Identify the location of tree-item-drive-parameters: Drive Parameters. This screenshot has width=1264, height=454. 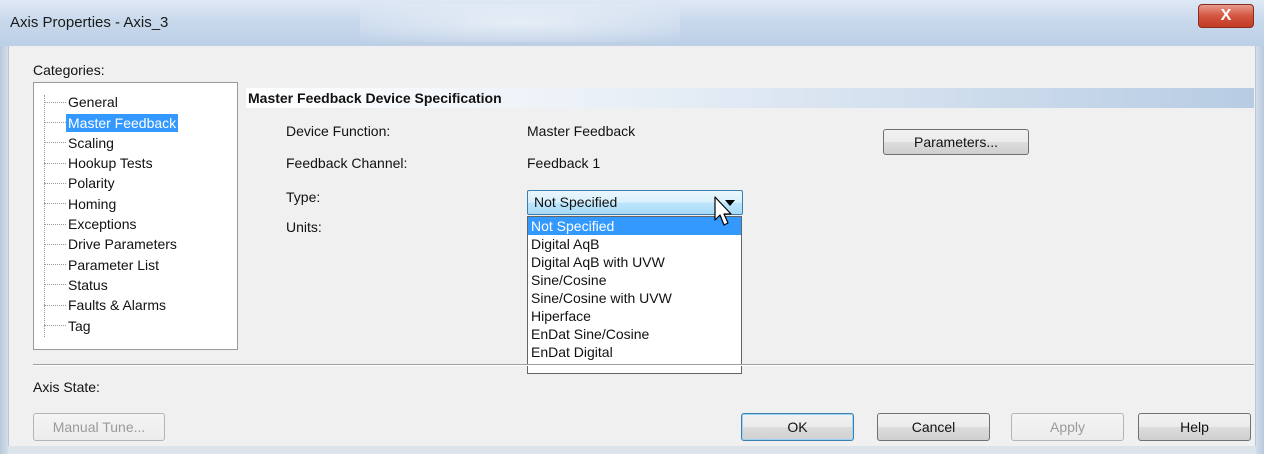
(111, 243).